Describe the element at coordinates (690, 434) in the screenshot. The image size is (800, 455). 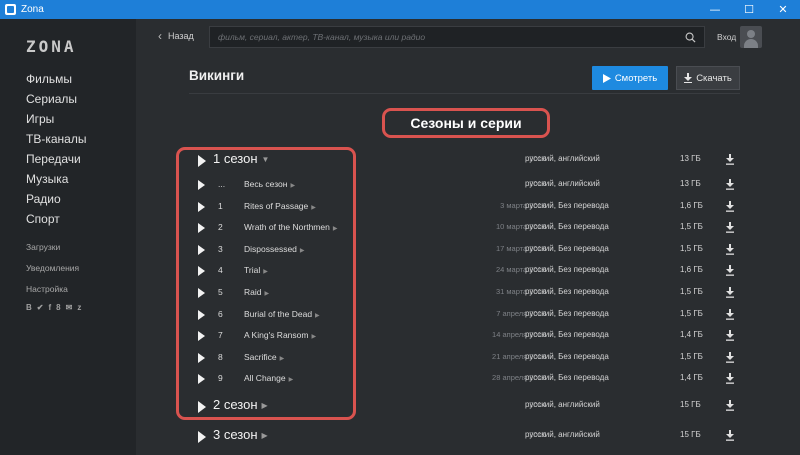
I see `season-size: 15 ГБ` at that location.